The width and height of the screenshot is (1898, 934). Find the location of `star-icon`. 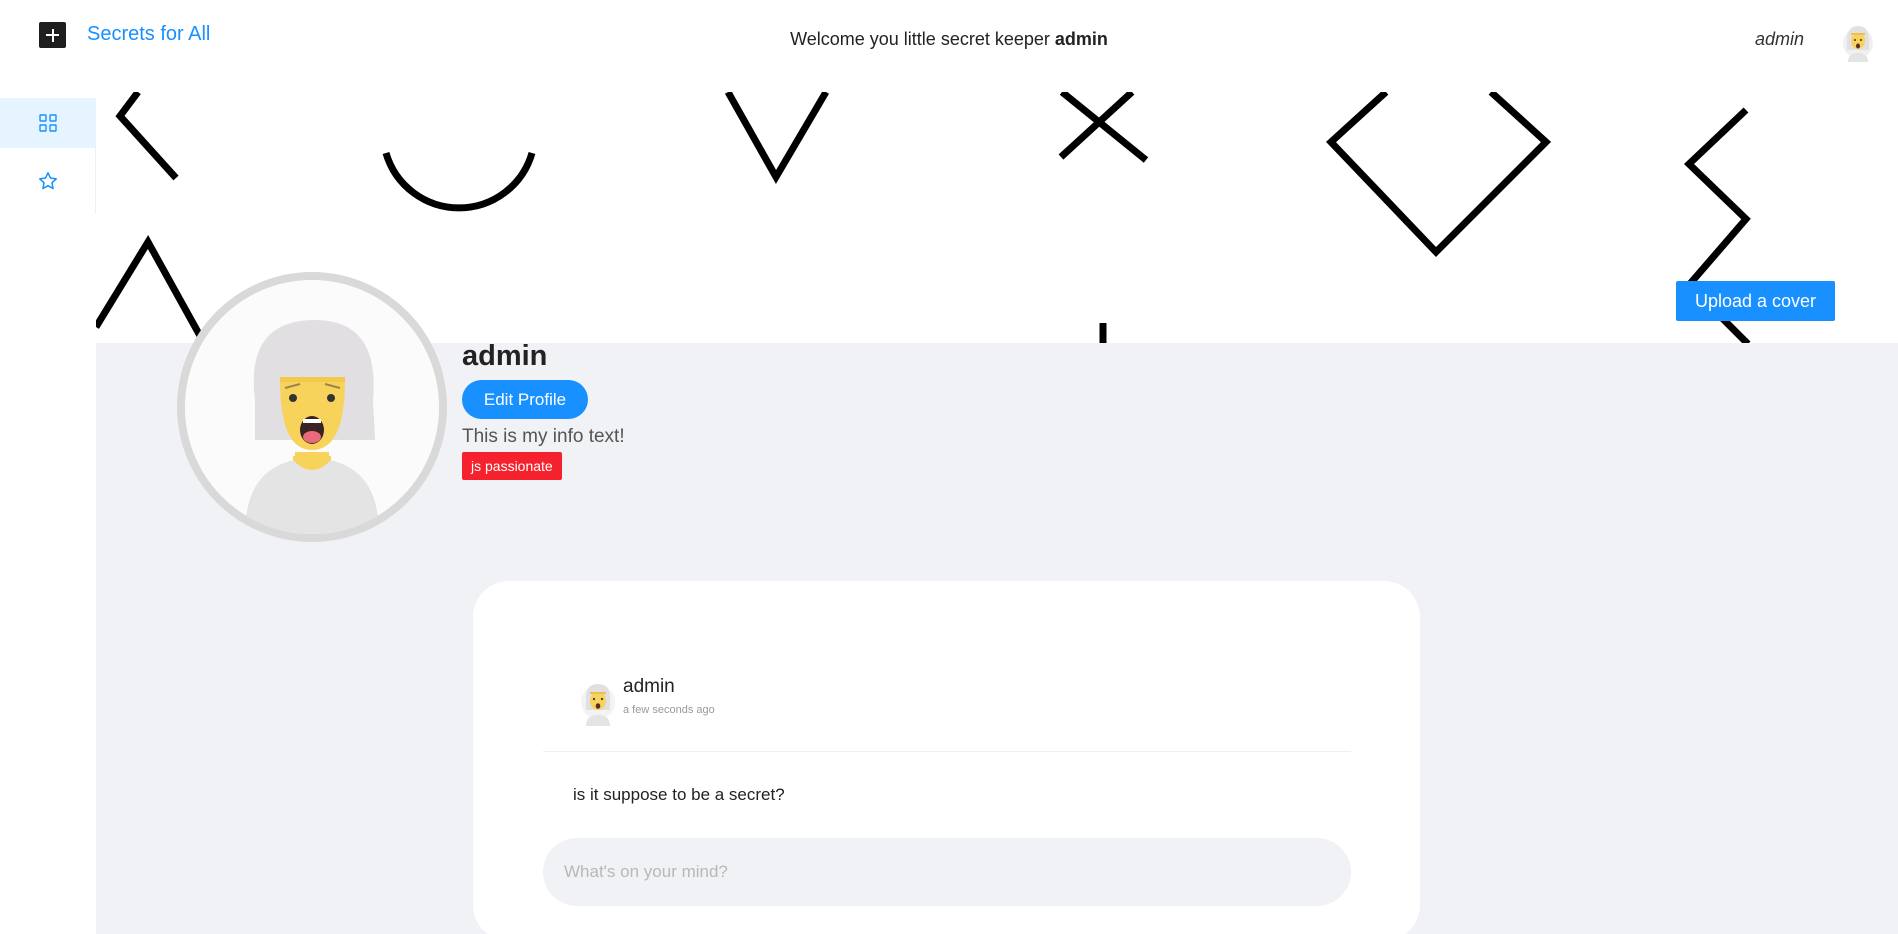

star-icon is located at coordinates (48, 181).